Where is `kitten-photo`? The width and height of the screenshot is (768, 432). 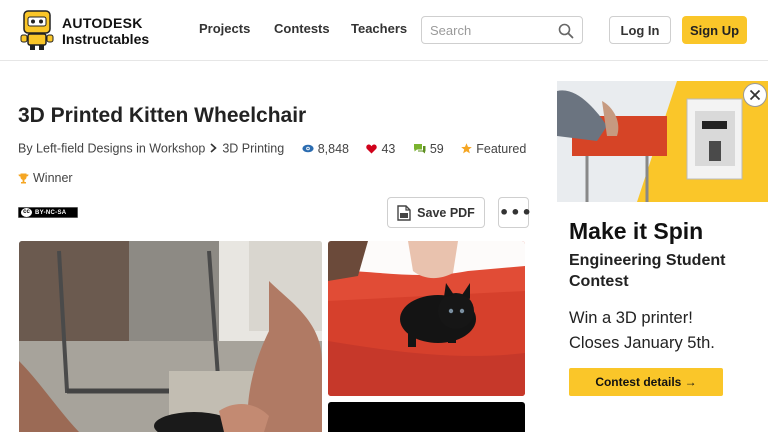 kitten-photo is located at coordinates (426, 318).